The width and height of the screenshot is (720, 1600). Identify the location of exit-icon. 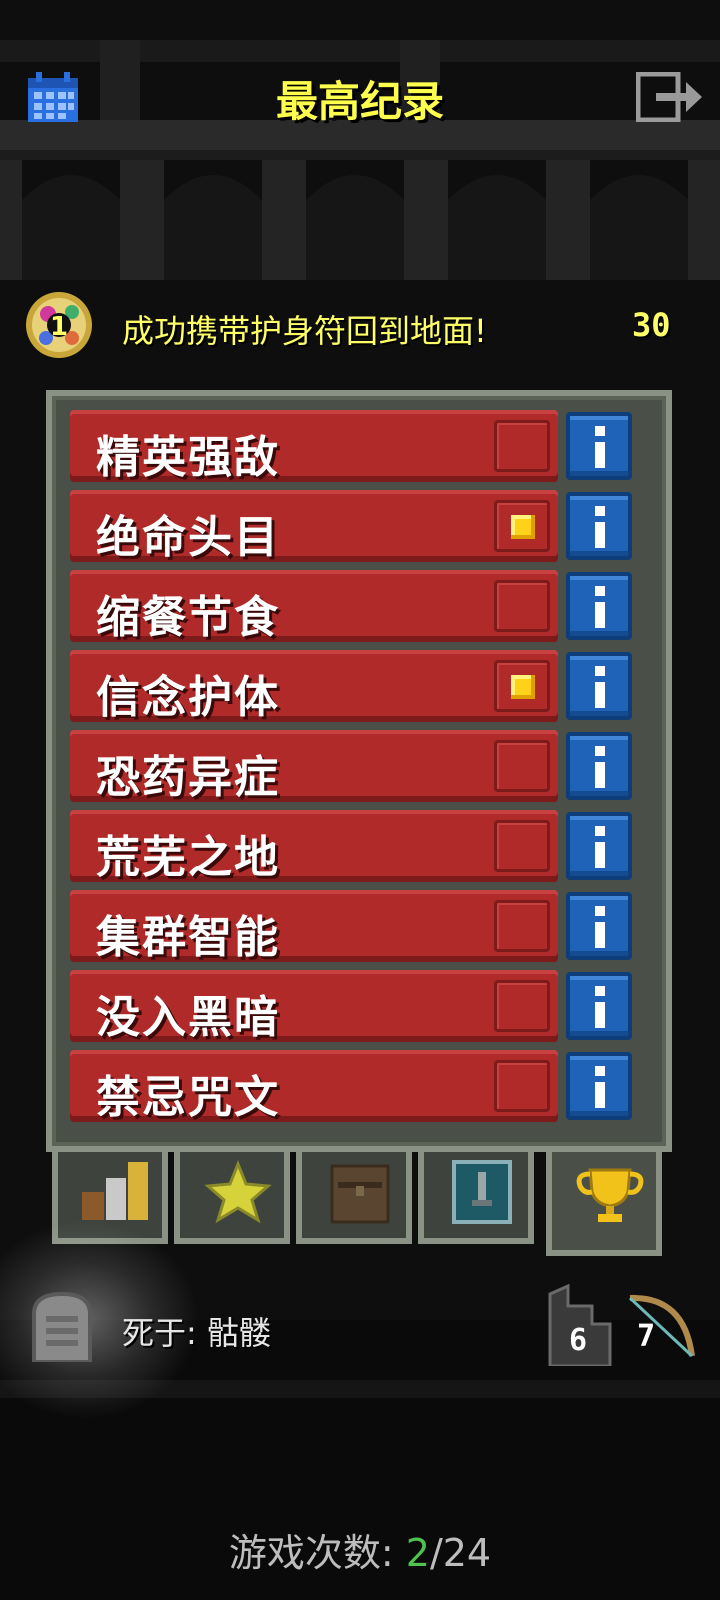
(669, 97).